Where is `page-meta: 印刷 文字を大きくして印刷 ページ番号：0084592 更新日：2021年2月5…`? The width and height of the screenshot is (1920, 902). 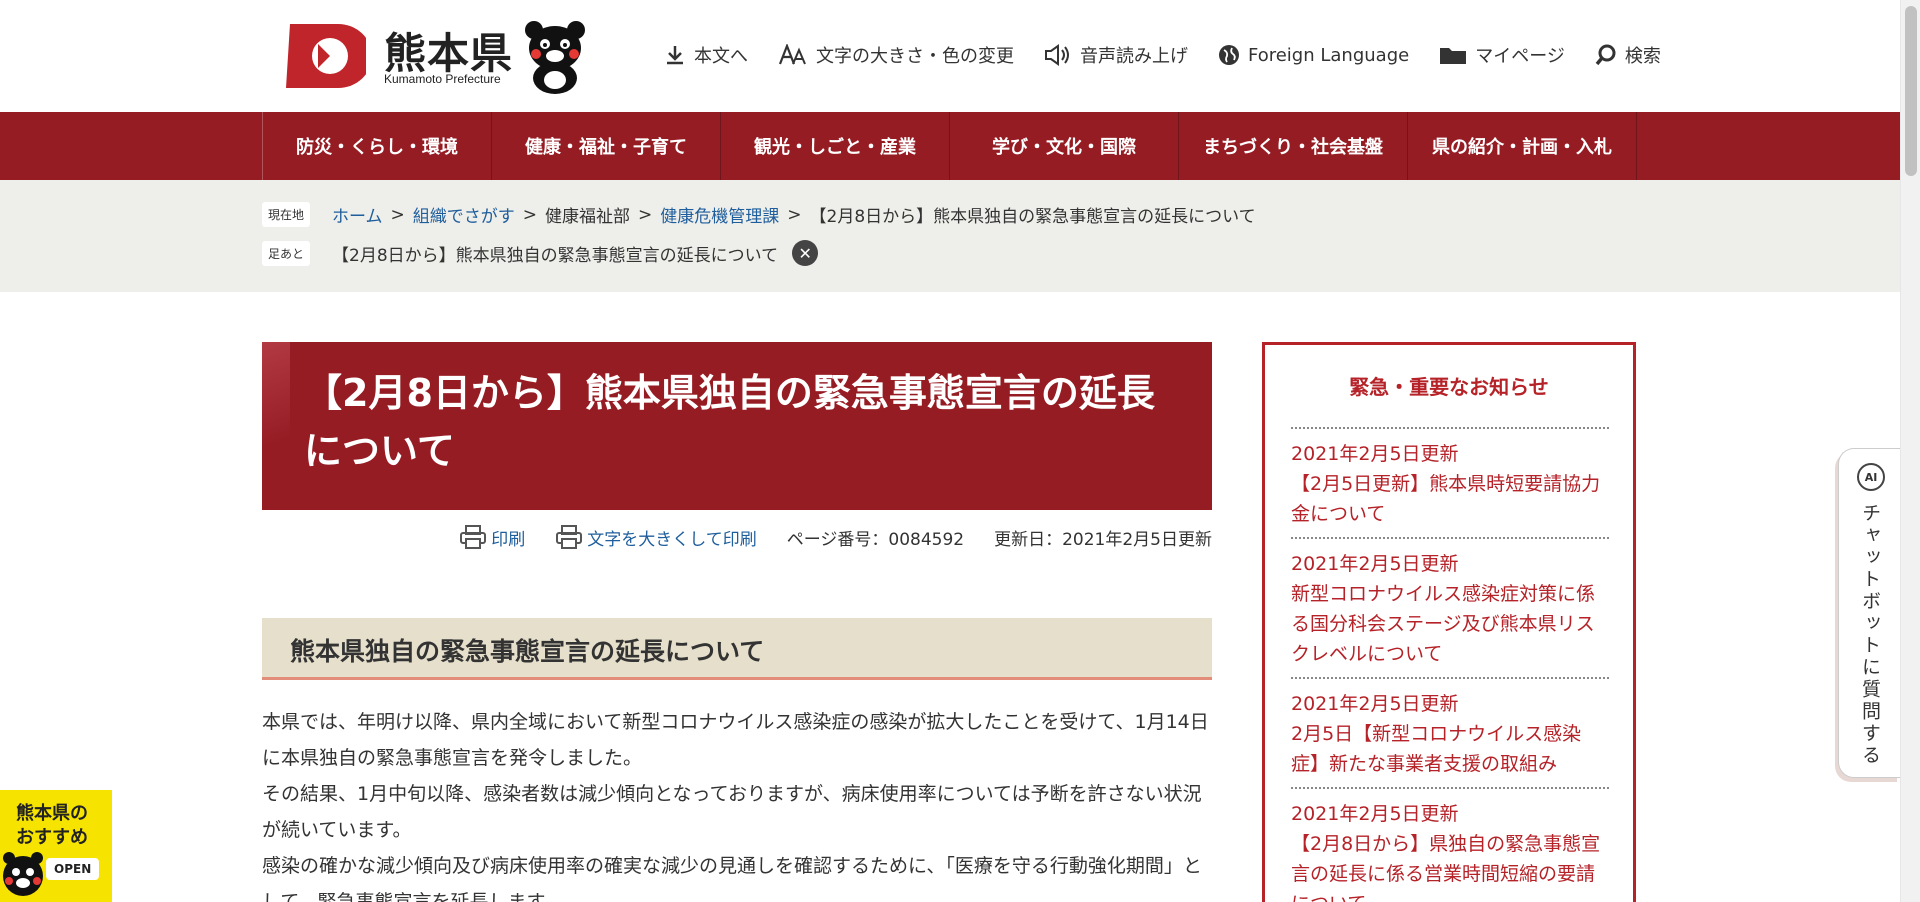
page-meta: 印刷 文字を大きくして印刷 ページ番号：0084592 更新日：2021年2月5… is located at coordinates (737, 537).